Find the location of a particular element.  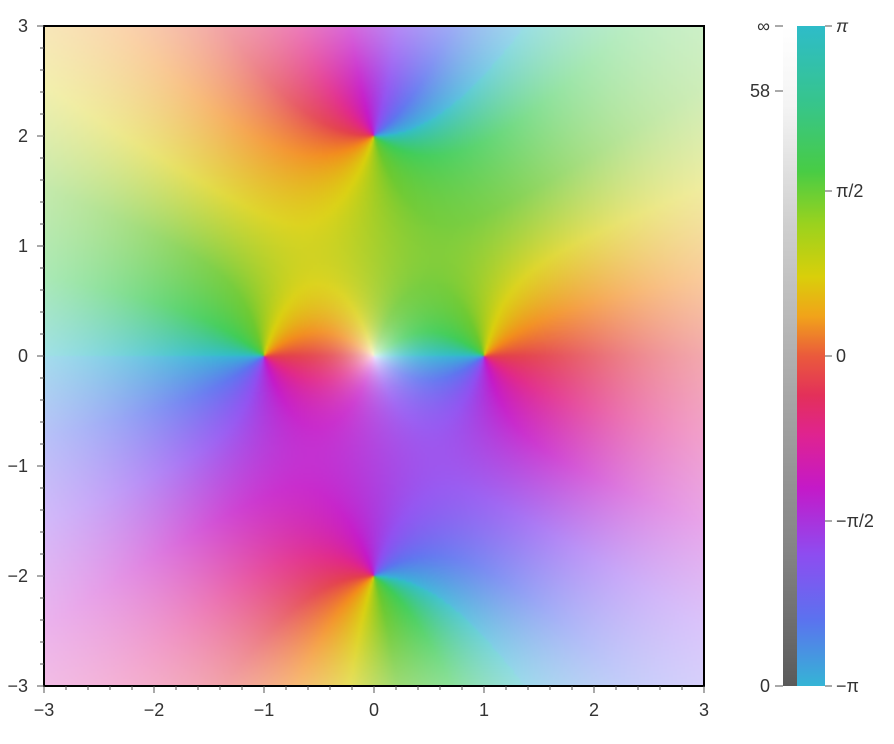

y-tick-label: 2 is located at coordinates (23, 136).